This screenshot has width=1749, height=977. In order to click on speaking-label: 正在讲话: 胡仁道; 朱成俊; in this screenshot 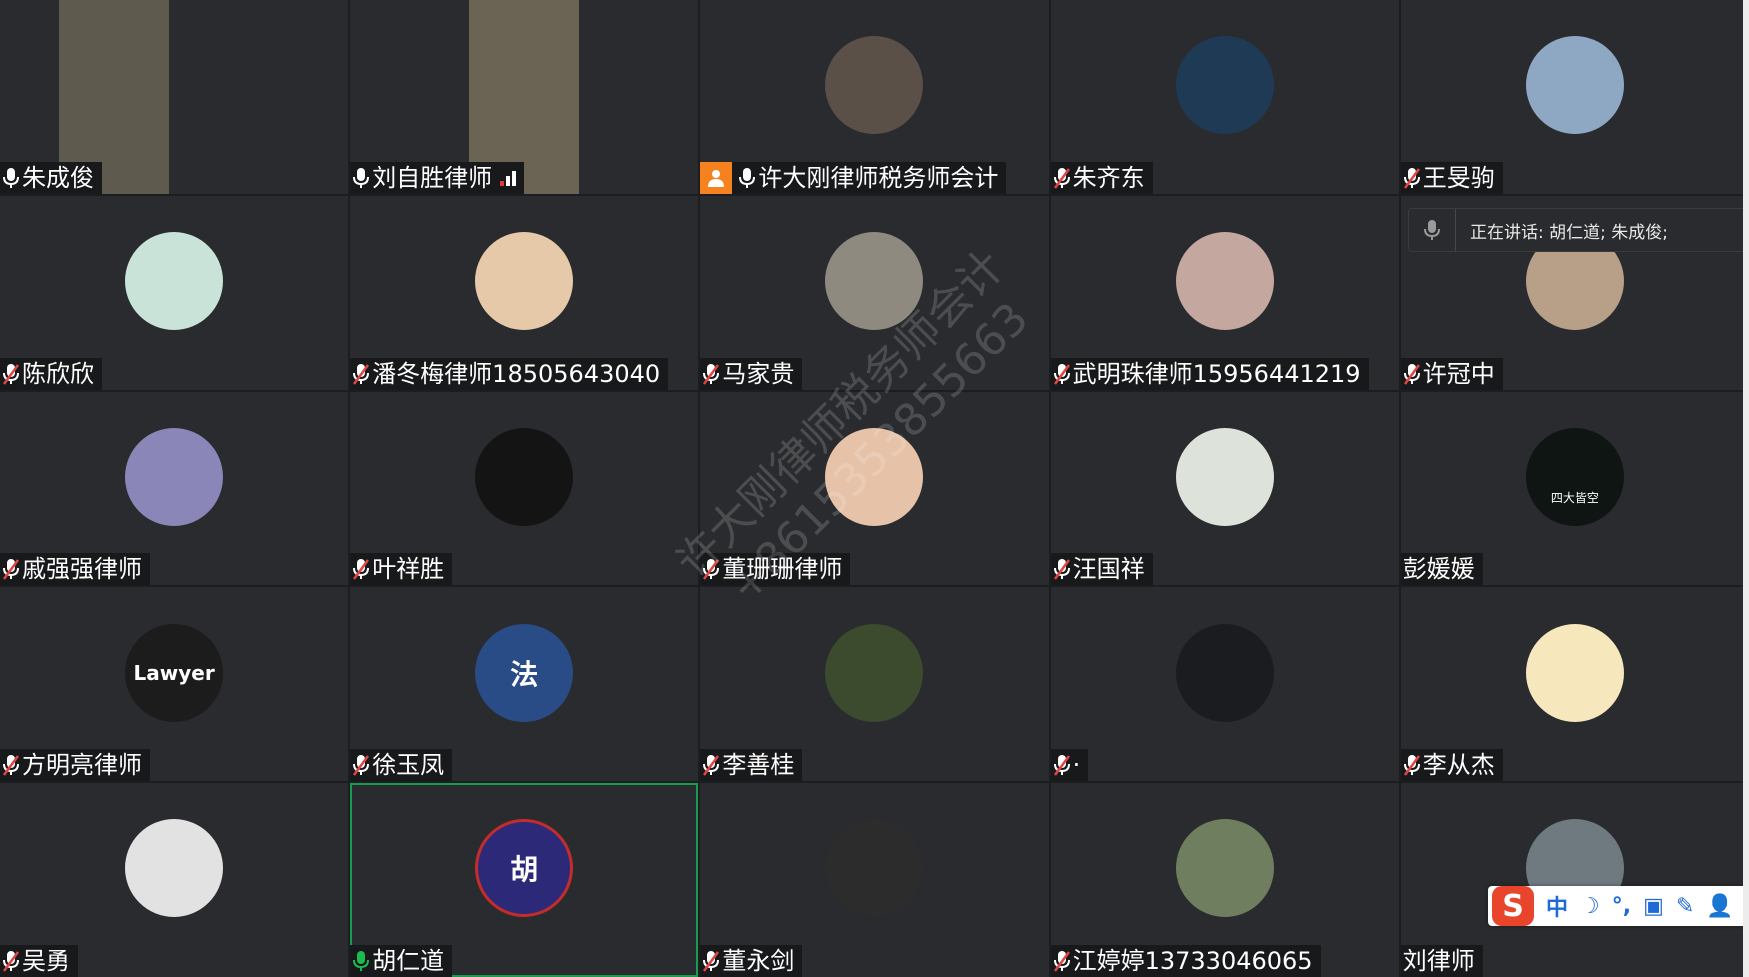, I will do `click(1569, 232)`.